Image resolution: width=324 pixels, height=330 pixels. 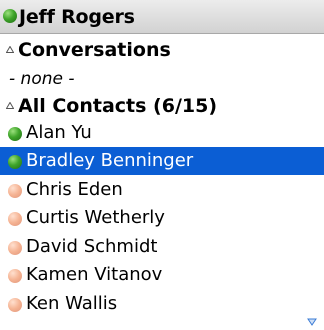 I want to click on contact-row: Chris Eden, so click(x=162, y=190).